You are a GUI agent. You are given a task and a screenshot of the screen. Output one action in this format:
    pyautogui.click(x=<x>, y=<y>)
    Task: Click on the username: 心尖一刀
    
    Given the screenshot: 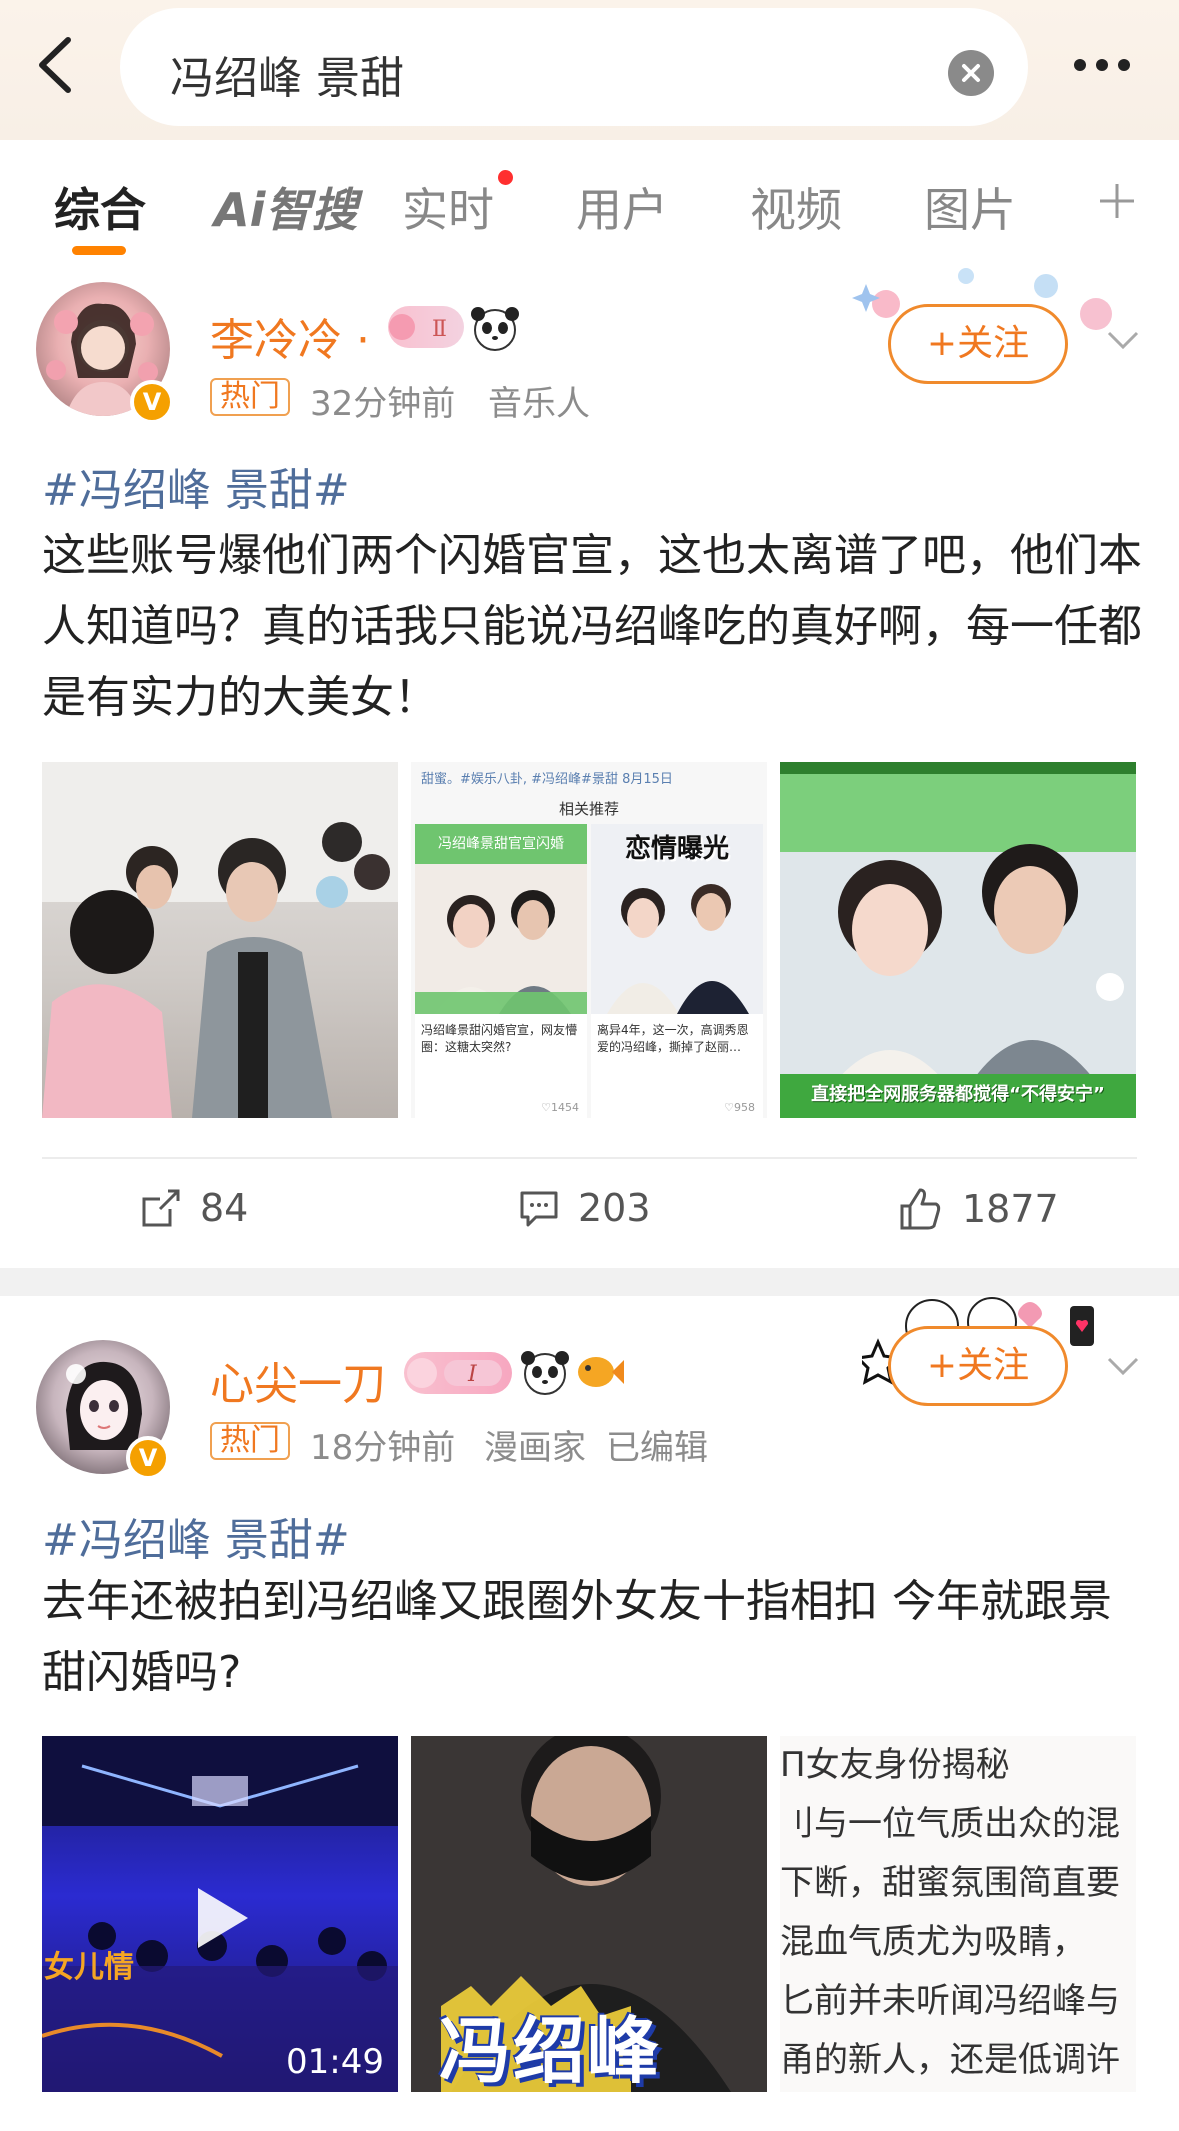 What is the action you would take?
    pyautogui.click(x=298, y=1380)
    